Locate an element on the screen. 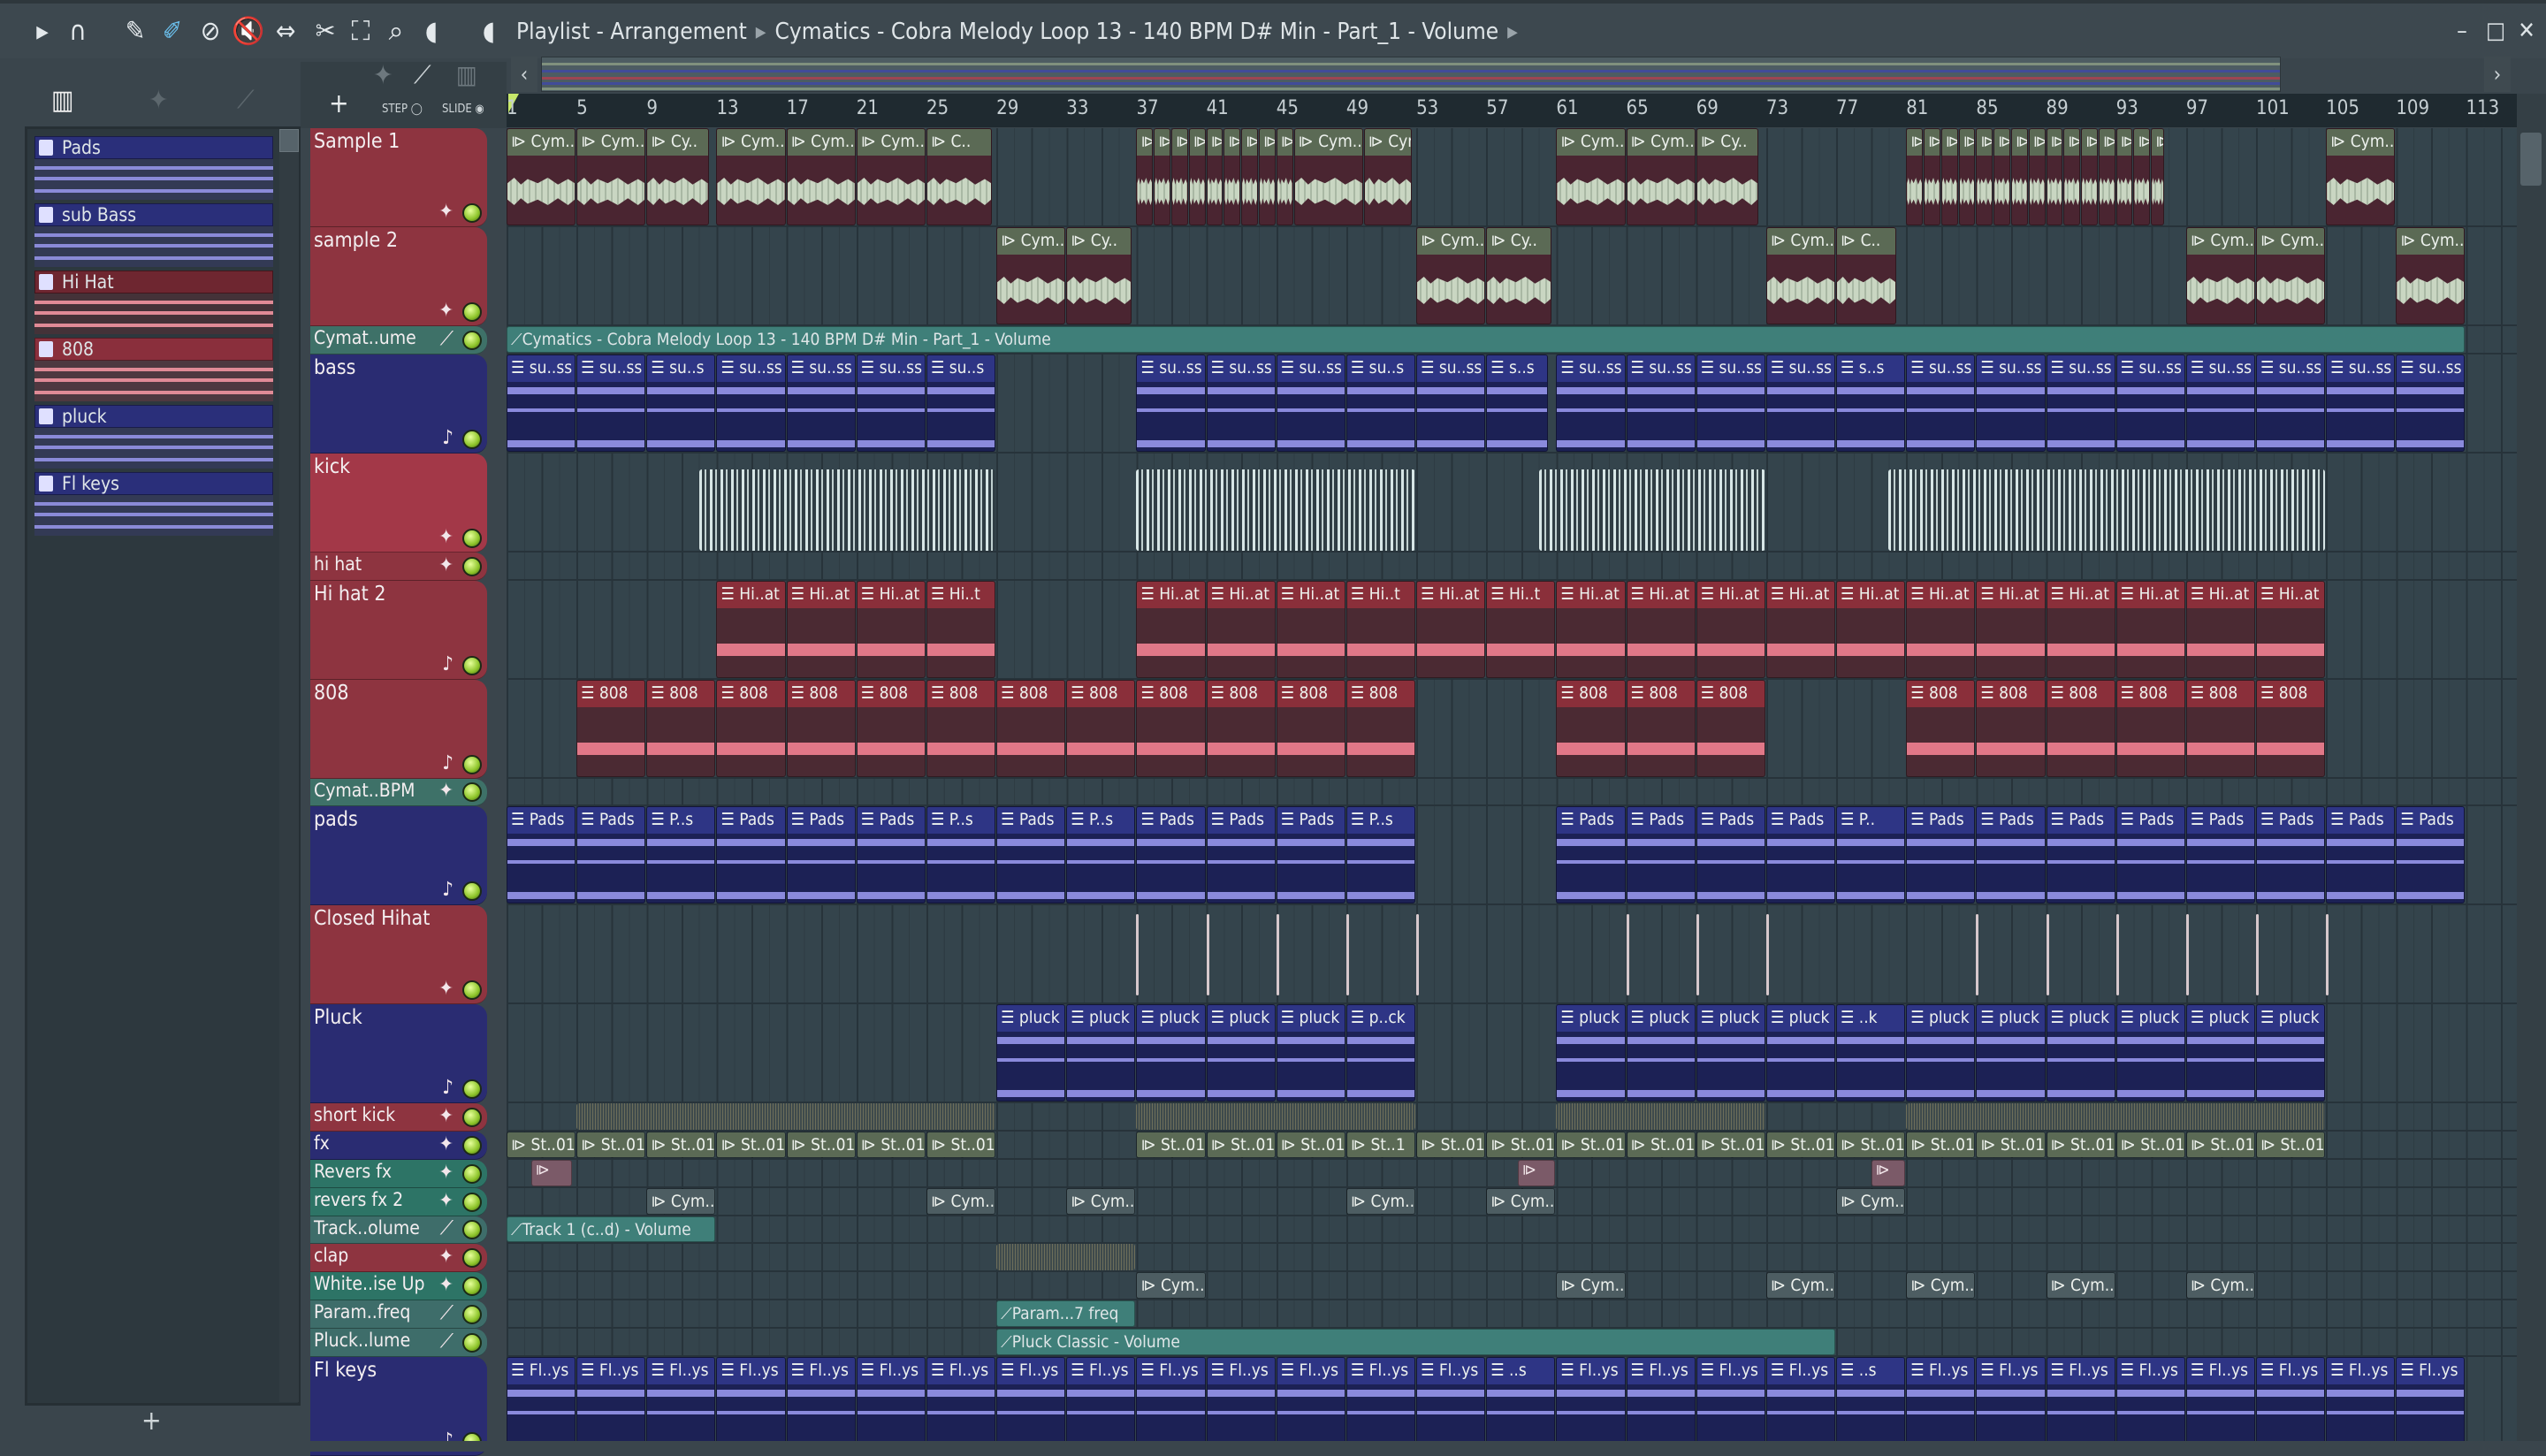  track-lane-short-kick is located at coordinates (1512, 1117).